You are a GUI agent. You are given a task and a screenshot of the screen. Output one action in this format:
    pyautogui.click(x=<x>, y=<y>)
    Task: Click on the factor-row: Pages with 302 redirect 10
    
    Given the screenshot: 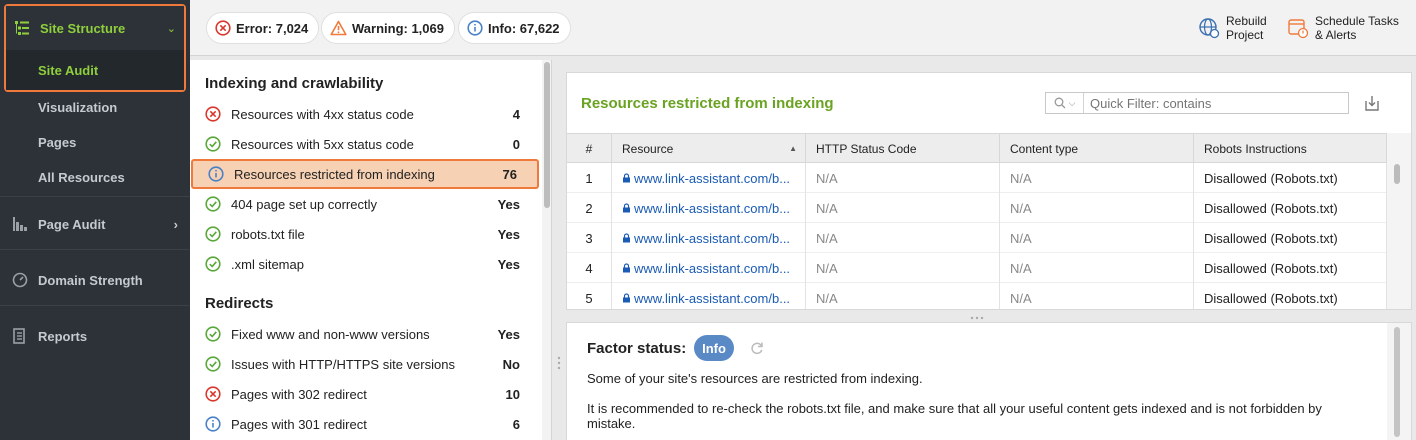 What is the action you would take?
    pyautogui.click(x=365, y=394)
    